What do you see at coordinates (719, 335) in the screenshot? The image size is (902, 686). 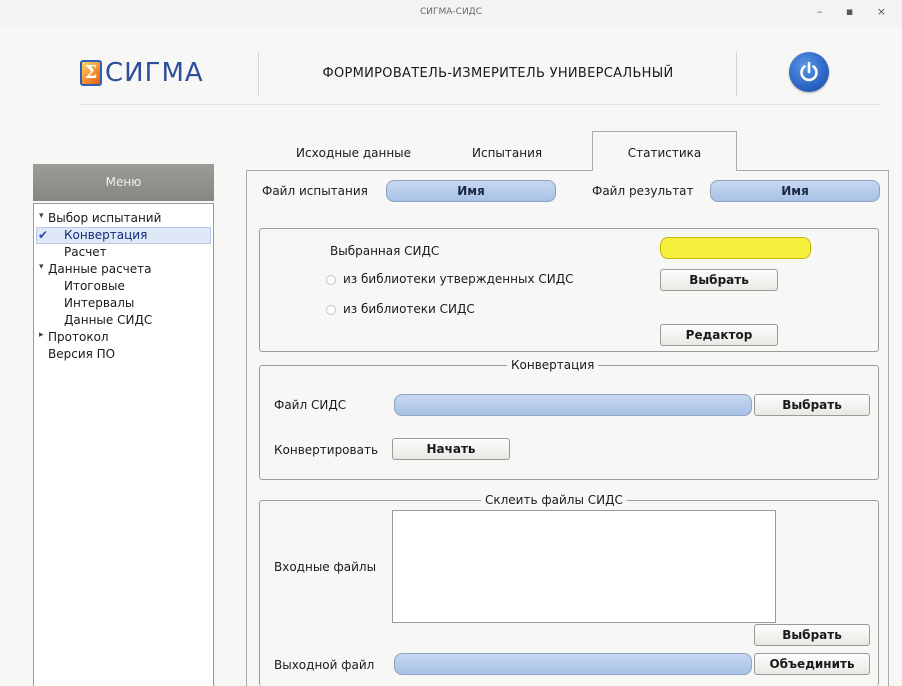 I see `editor-button: Редактор` at bounding box center [719, 335].